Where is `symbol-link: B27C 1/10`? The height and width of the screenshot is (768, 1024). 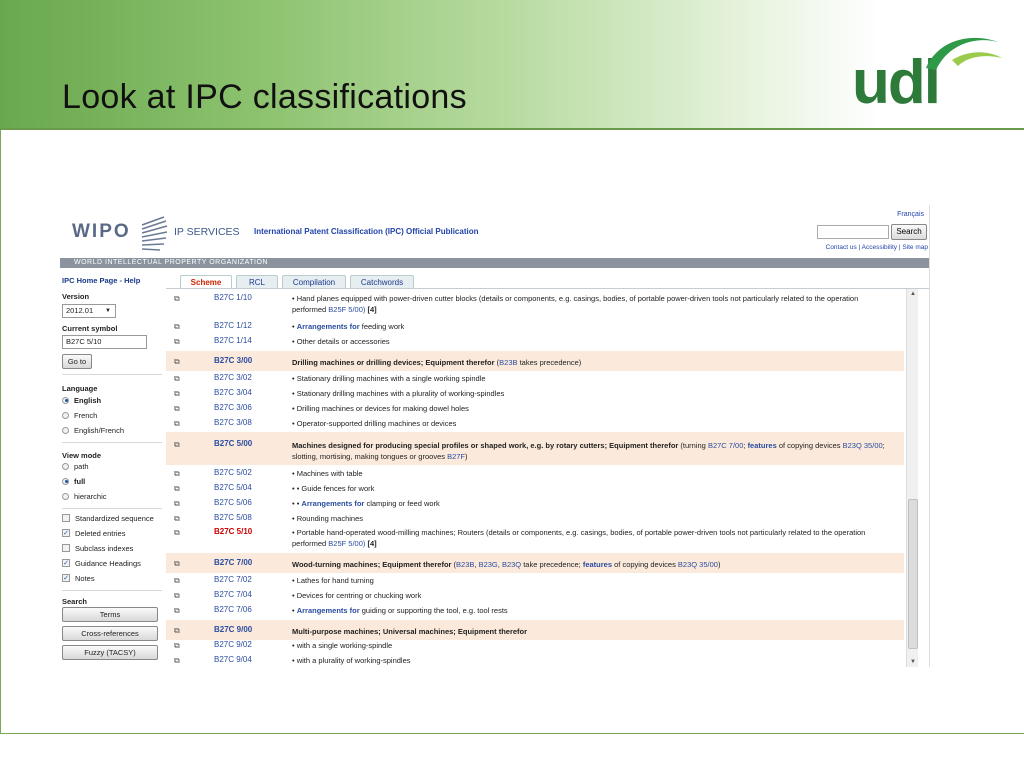 symbol-link: B27C 1/10 is located at coordinates (233, 297).